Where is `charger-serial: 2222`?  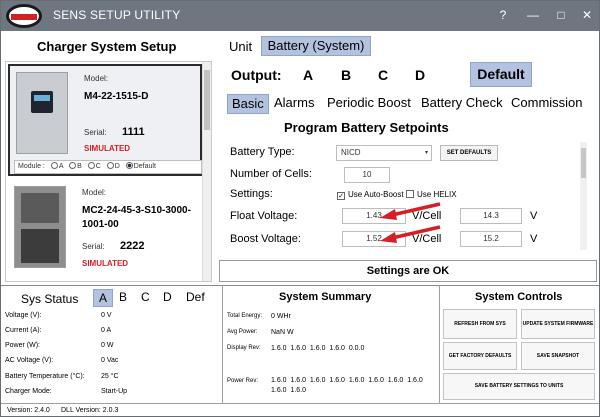
charger-serial: 2222 is located at coordinates (132, 246).